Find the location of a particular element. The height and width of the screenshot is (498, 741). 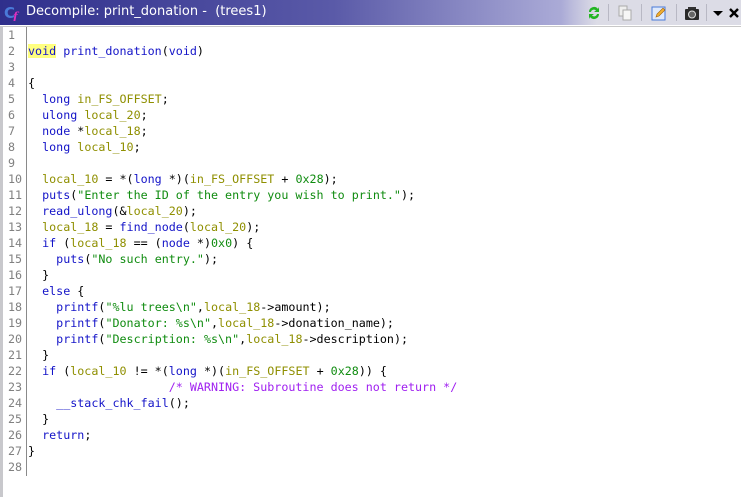

keyword-token: else is located at coordinates (56, 291).